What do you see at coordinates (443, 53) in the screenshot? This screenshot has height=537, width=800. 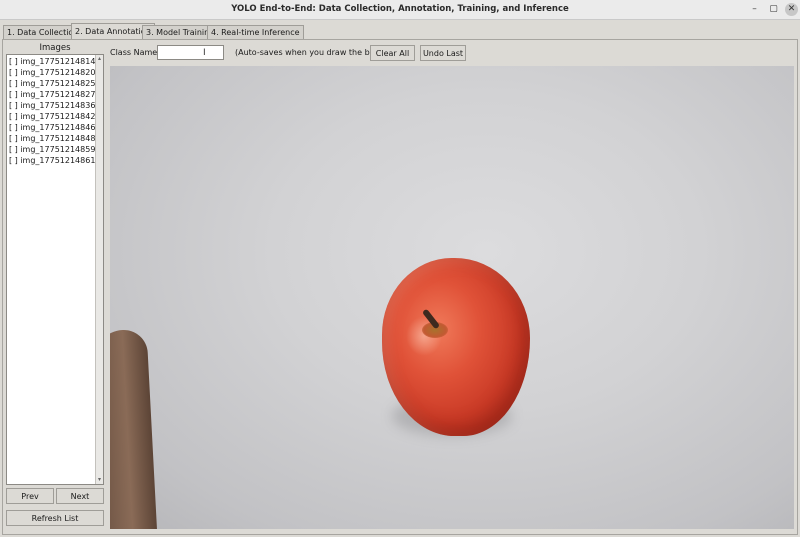 I see `undo-last-button: Undo Last` at bounding box center [443, 53].